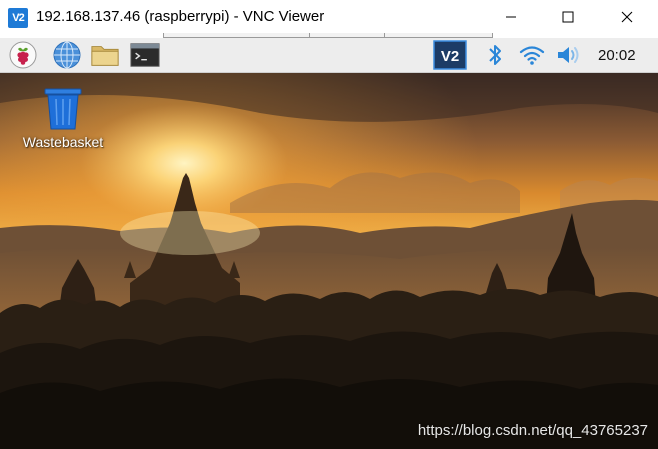 Image resolution: width=658 pixels, height=449 pixels. I want to click on web-browser-button, so click(67, 55).